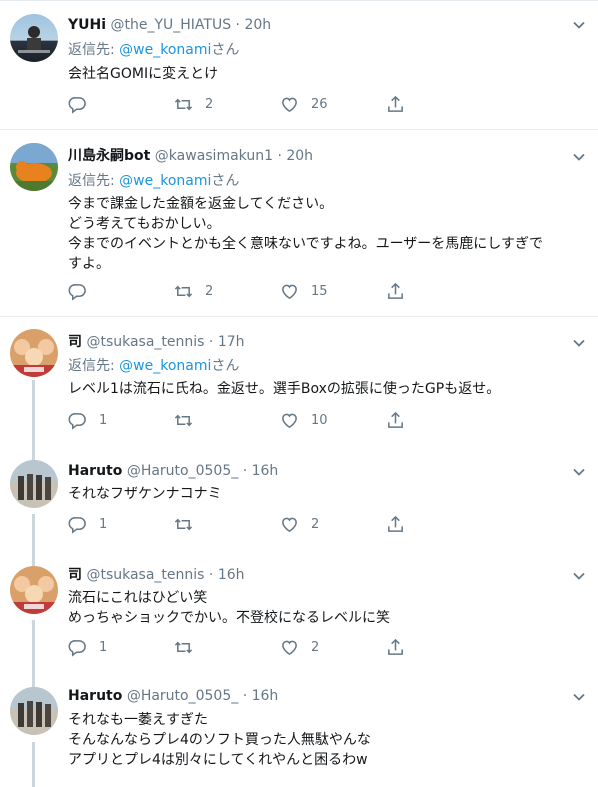  Describe the element at coordinates (109, 156) in the screenshot. I see `display-name: 川島永嗣bot` at that location.